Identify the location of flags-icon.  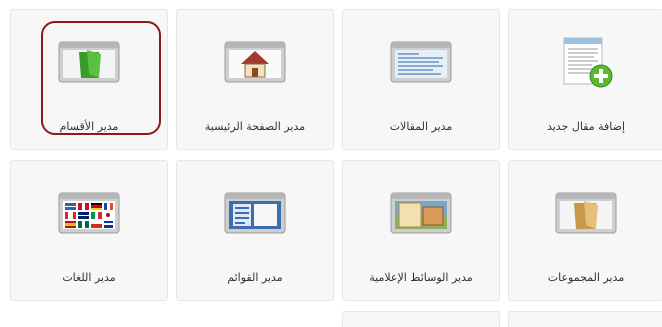
(89, 213).